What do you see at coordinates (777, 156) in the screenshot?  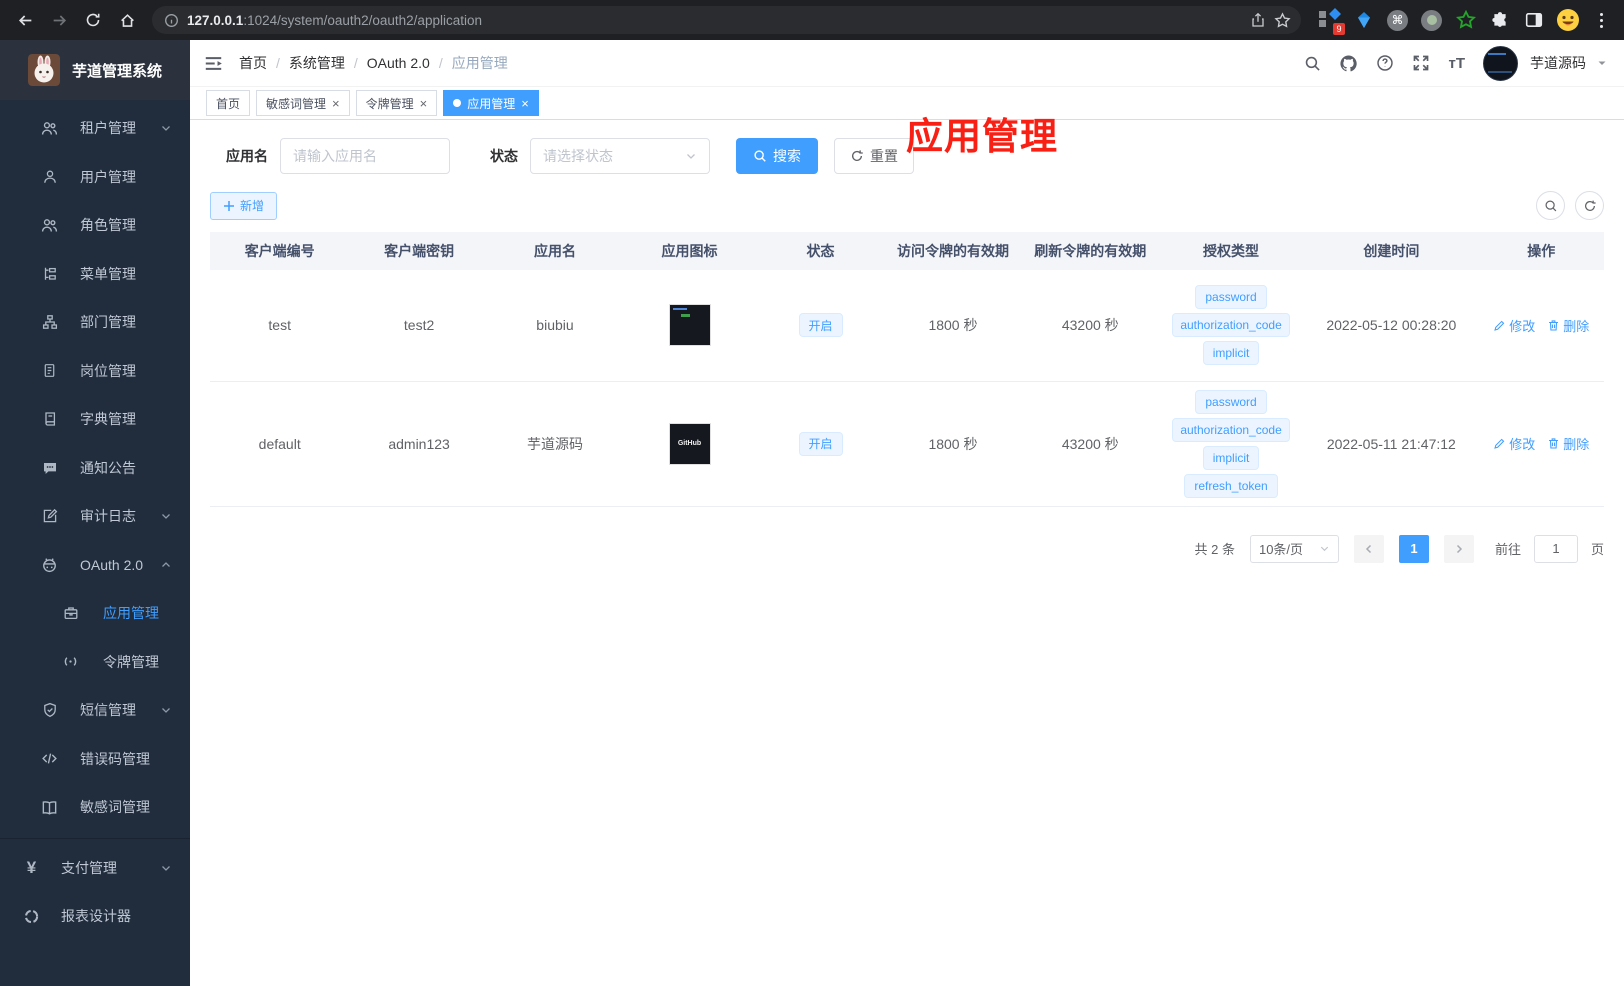 I see `search-button: 搜索` at bounding box center [777, 156].